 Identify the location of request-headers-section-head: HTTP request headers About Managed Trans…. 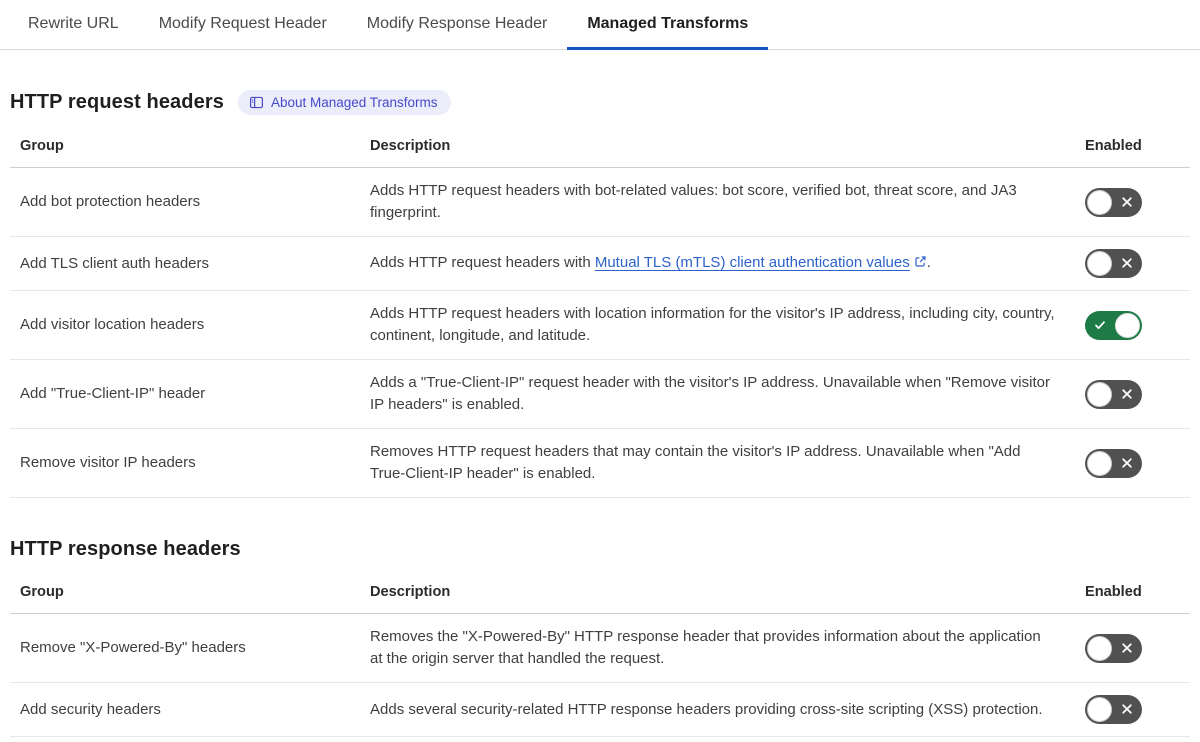
(600, 102).